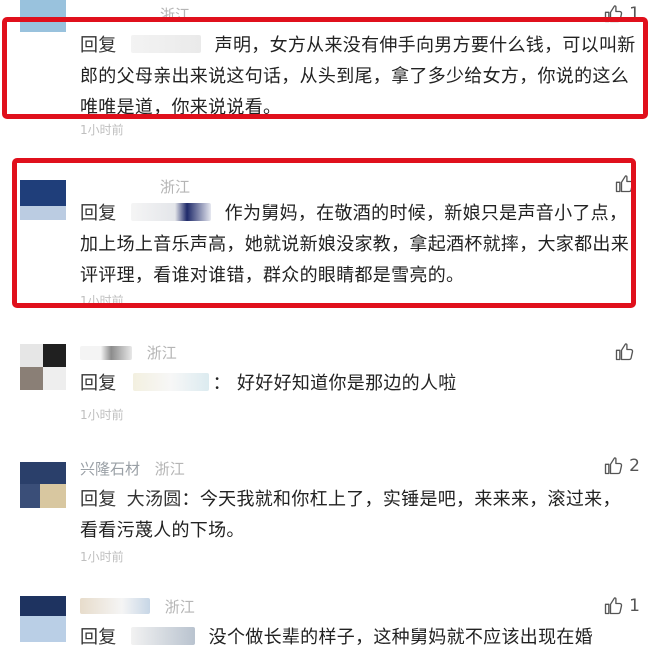 Image resolution: width=652 pixels, height=660 pixels. I want to click on like-button, so click(627, 352).